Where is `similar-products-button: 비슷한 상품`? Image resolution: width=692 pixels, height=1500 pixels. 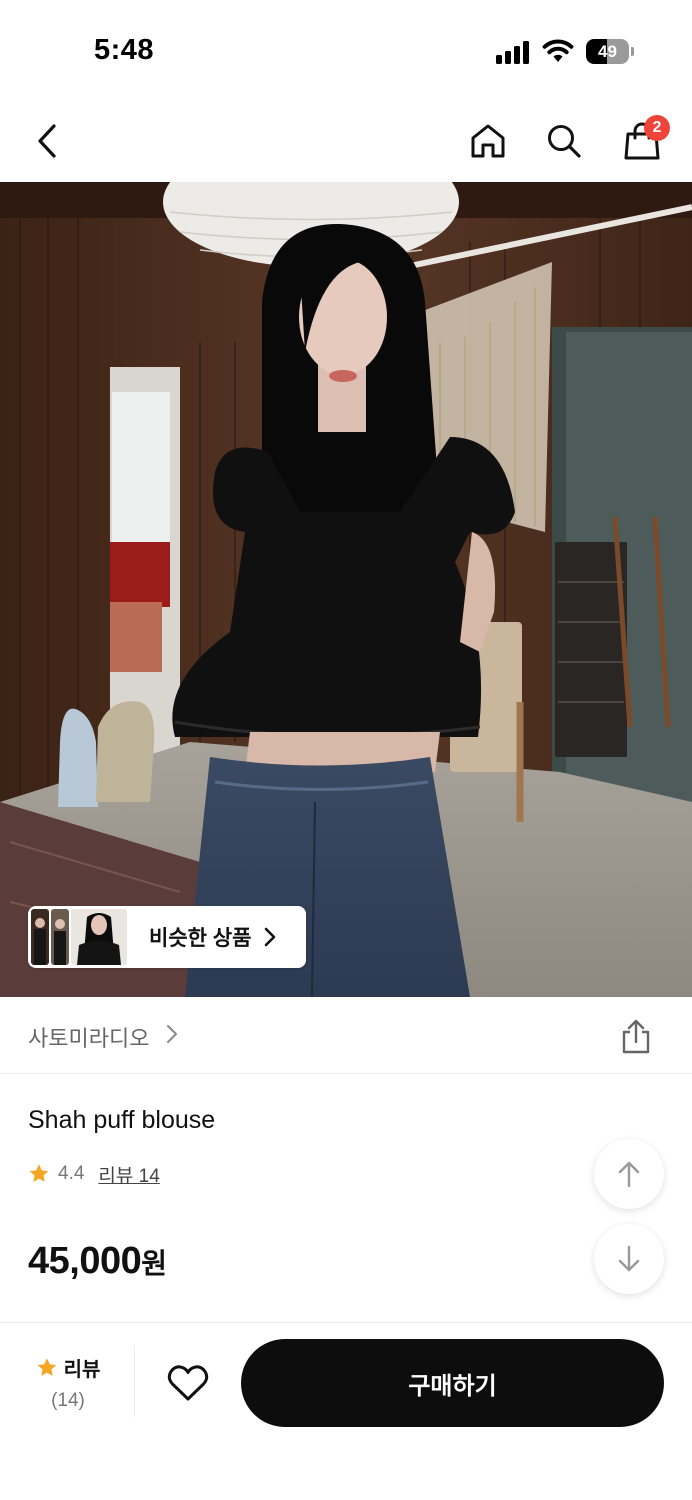
similar-products-button: 비슷한 상품 is located at coordinates (167, 937).